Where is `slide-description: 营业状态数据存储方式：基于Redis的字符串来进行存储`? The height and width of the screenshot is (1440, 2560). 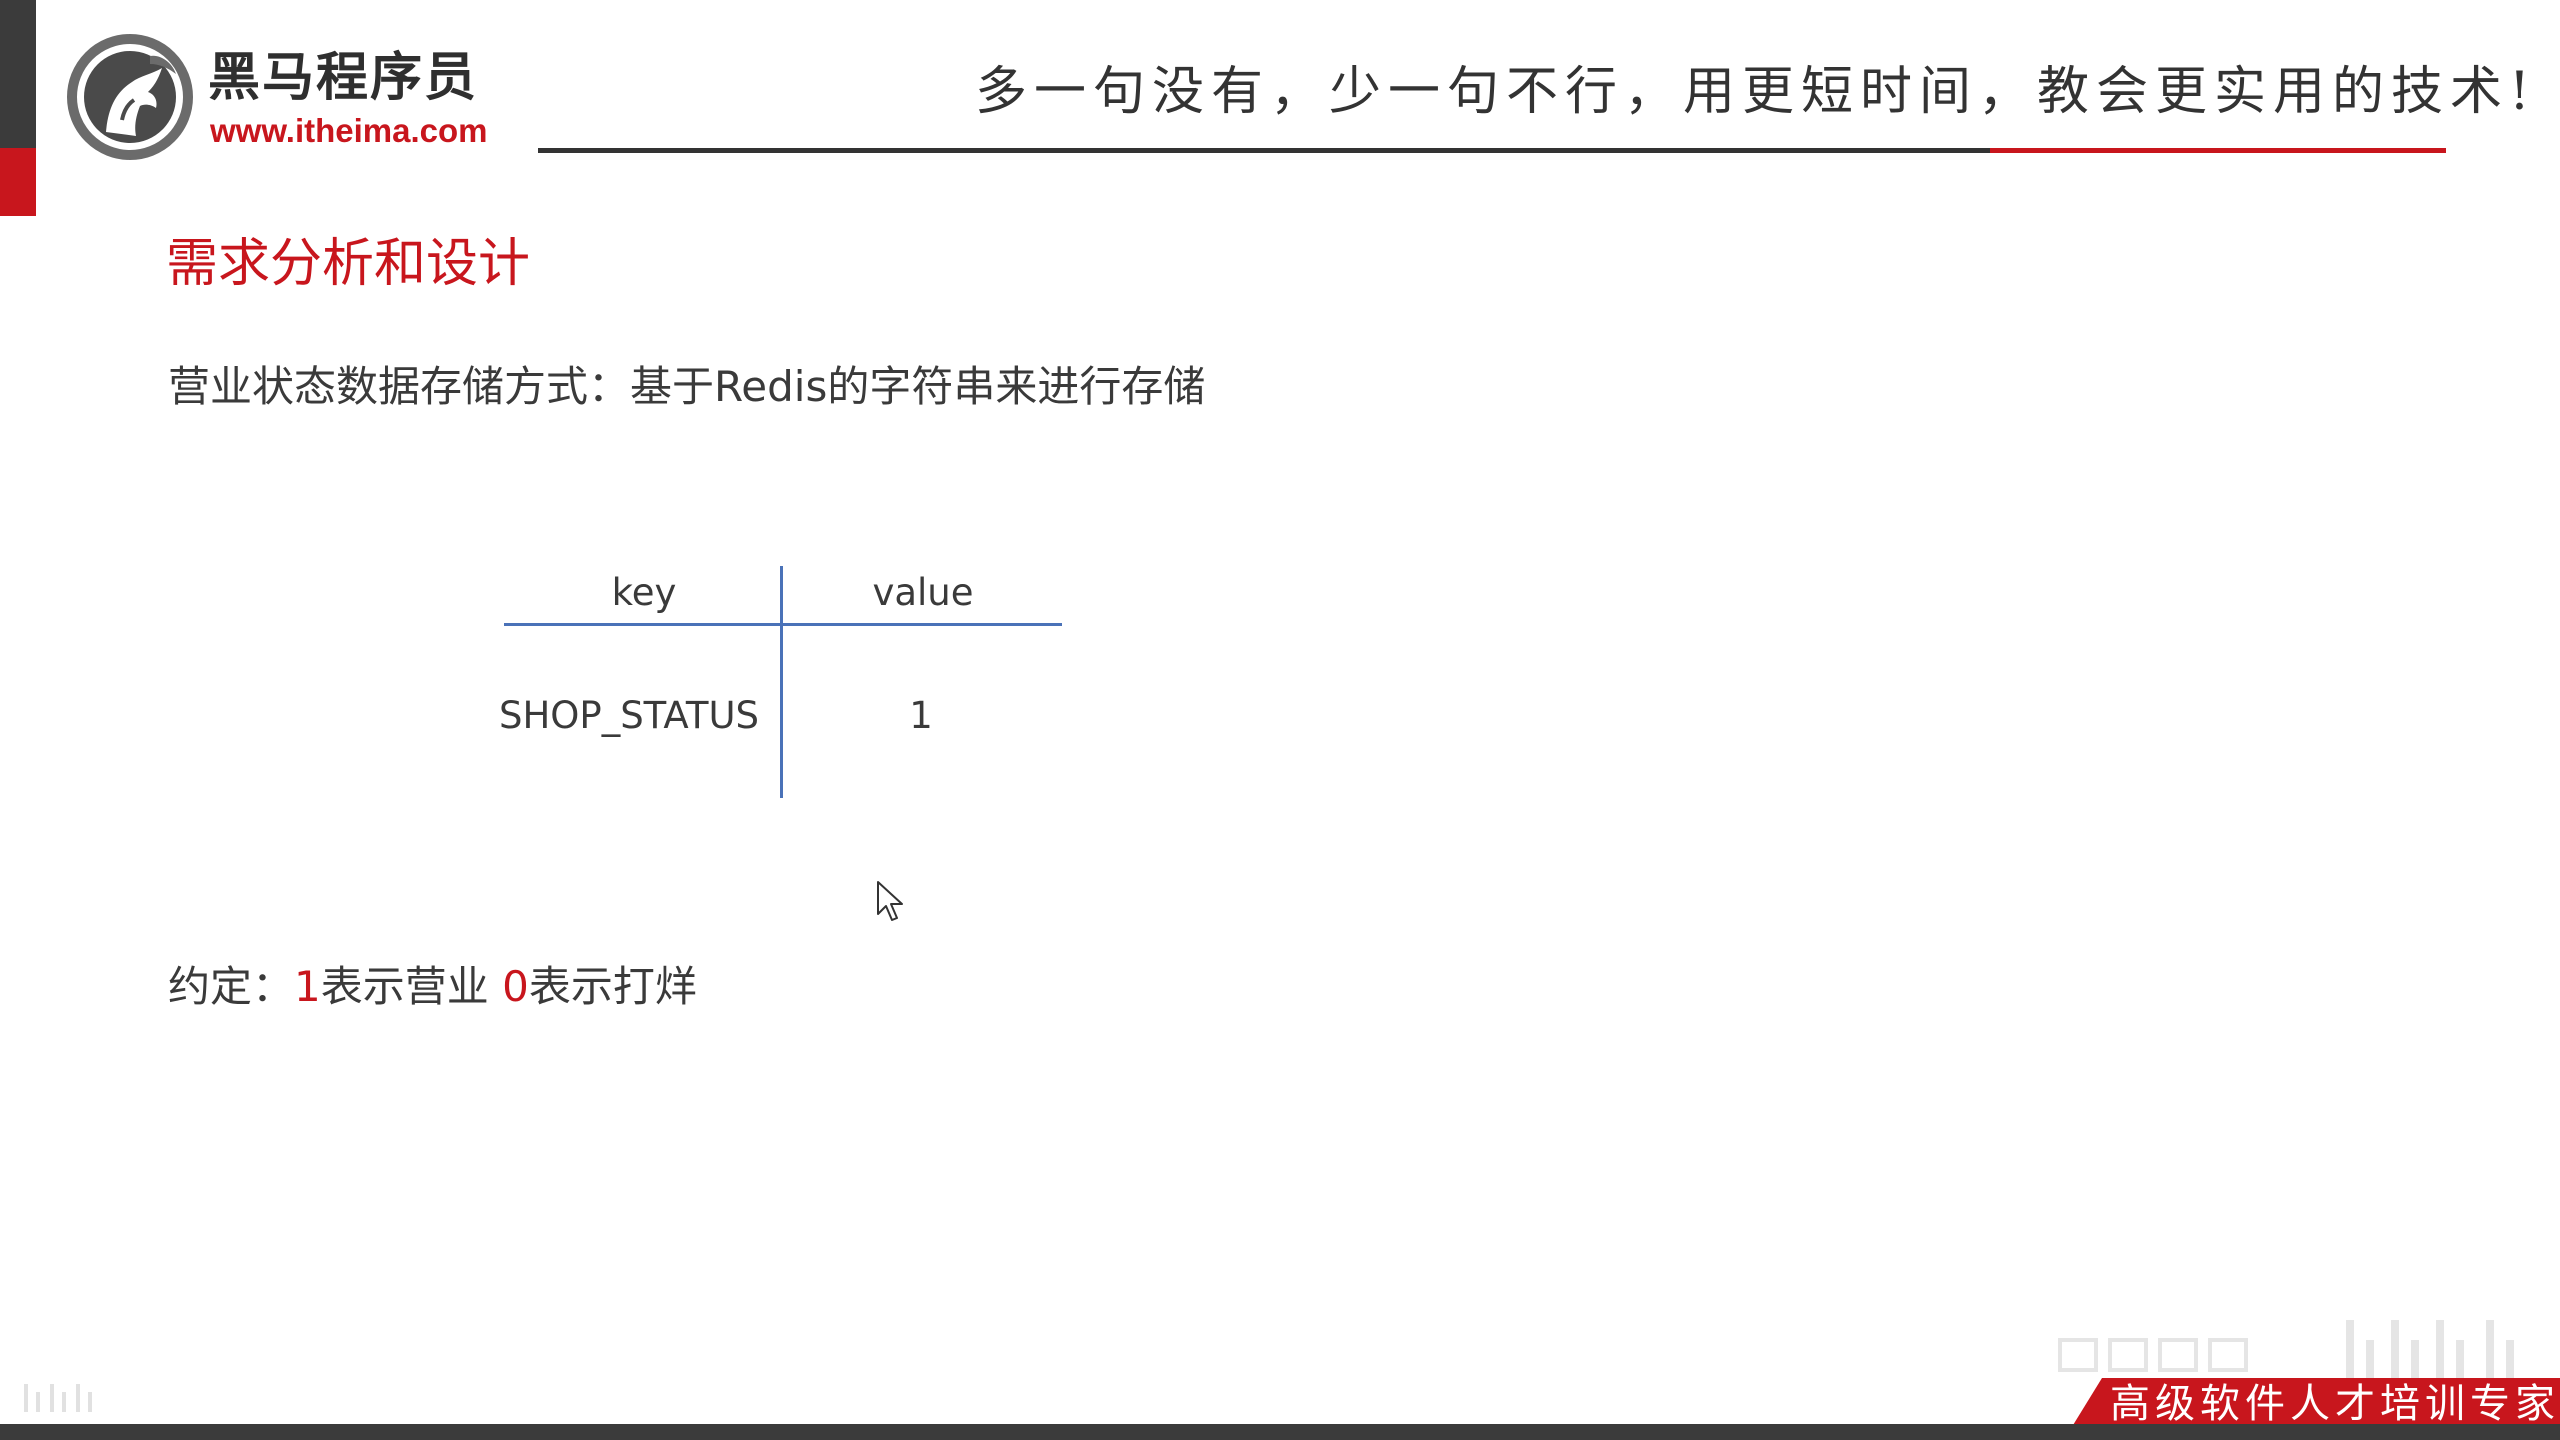 slide-description: 营业状态数据存储方式：基于Redis的字符串来进行存储 is located at coordinates (687, 386).